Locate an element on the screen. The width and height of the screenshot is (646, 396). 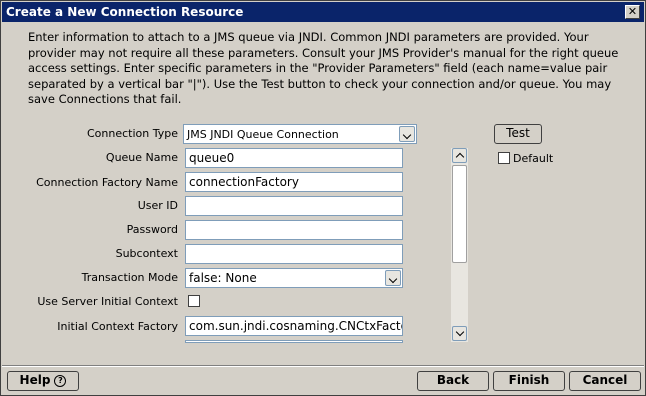
connection-type-select: JMS JNDI Queue Connection is located at coordinates (300, 134).